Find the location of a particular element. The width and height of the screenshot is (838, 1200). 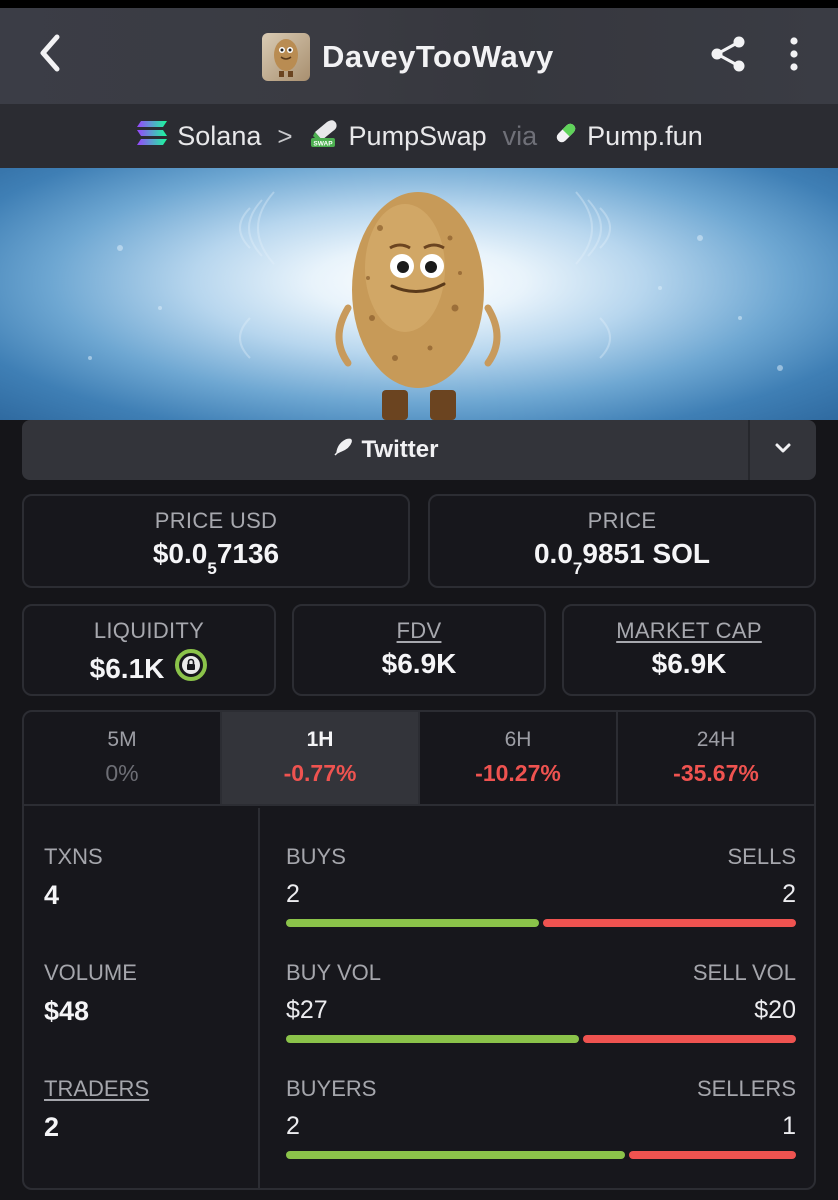

socials-dropdown-button is located at coordinates (782, 450).